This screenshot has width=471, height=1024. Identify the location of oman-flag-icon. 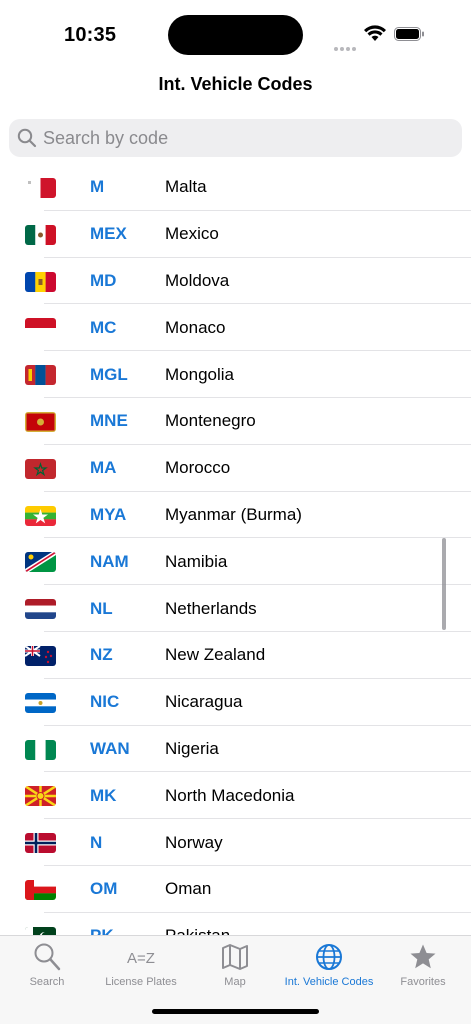
(40, 889).